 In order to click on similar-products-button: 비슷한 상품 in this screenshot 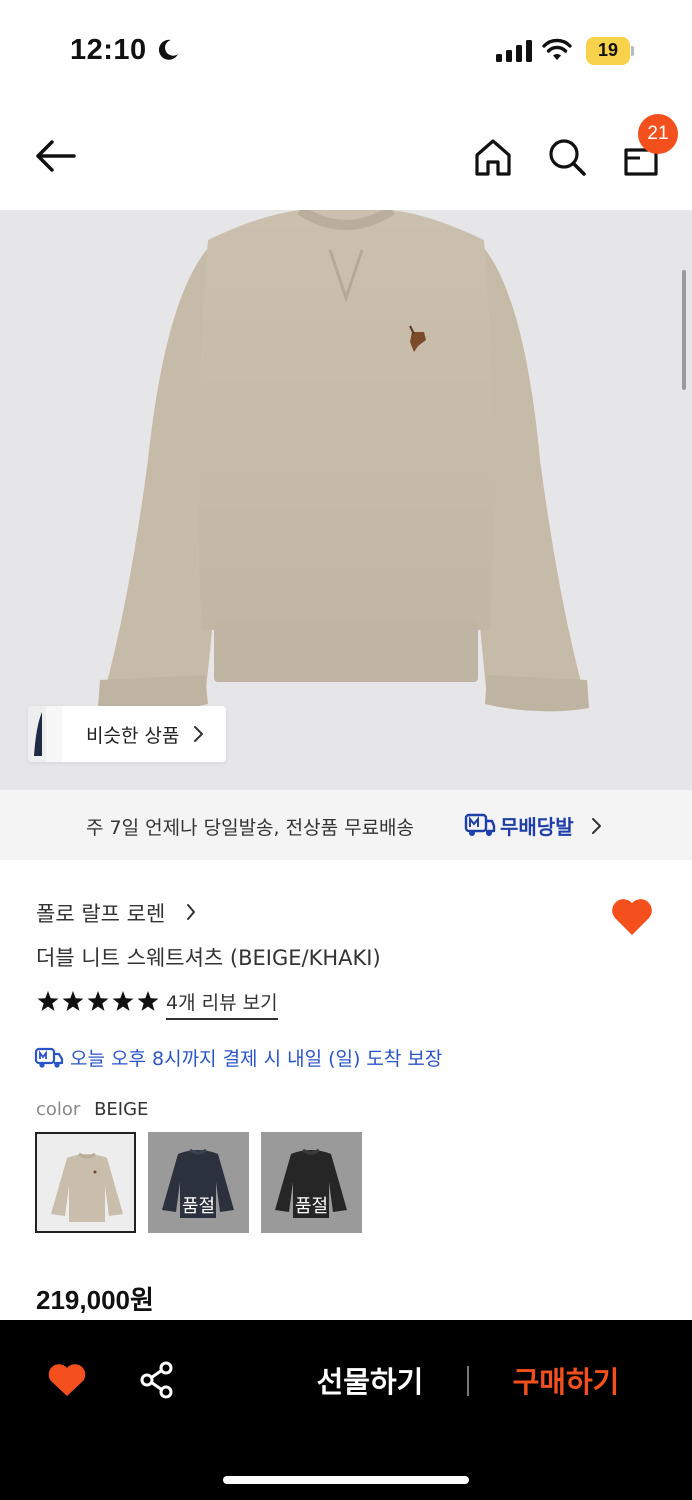, I will do `click(127, 734)`.